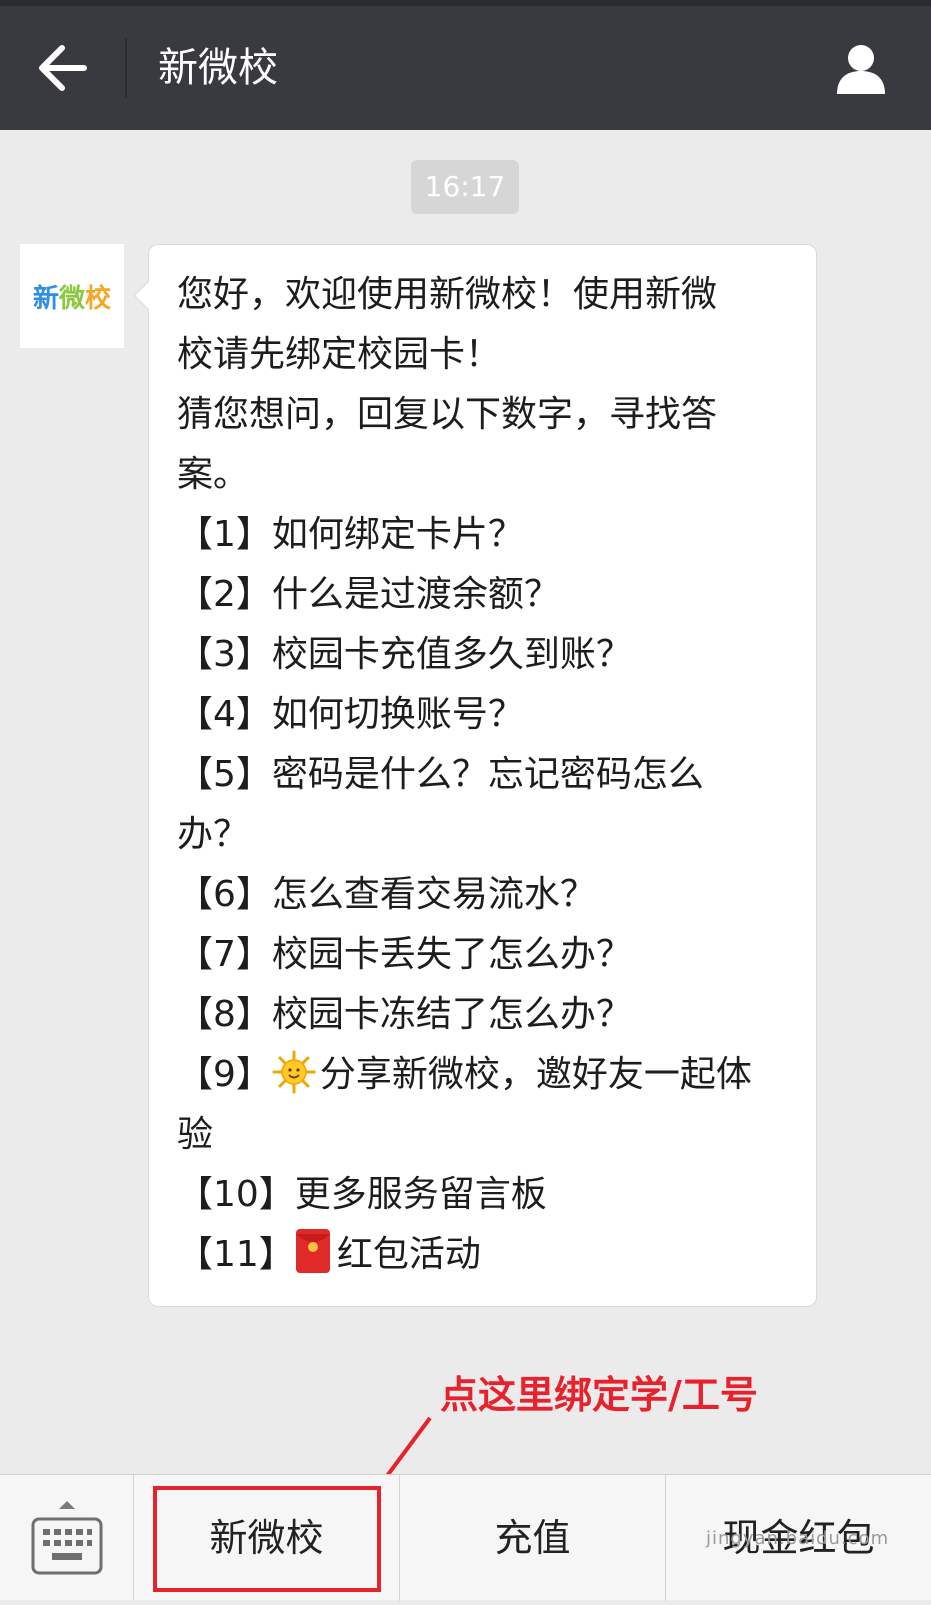 This screenshot has height=1605, width=931. What do you see at coordinates (404, 654) in the screenshot?
I see `menu-option-3: 【3】校园卡充值多久到账？` at bounding box center [404, 654].